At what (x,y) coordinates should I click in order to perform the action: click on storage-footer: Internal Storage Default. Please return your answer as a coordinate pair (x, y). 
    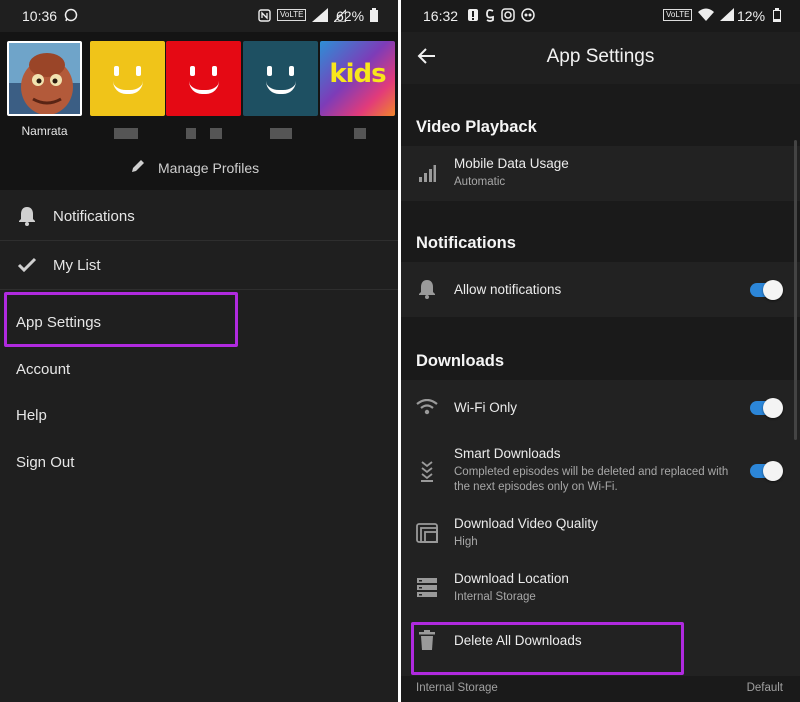
    Looking at the image, I should click on (600, 689).